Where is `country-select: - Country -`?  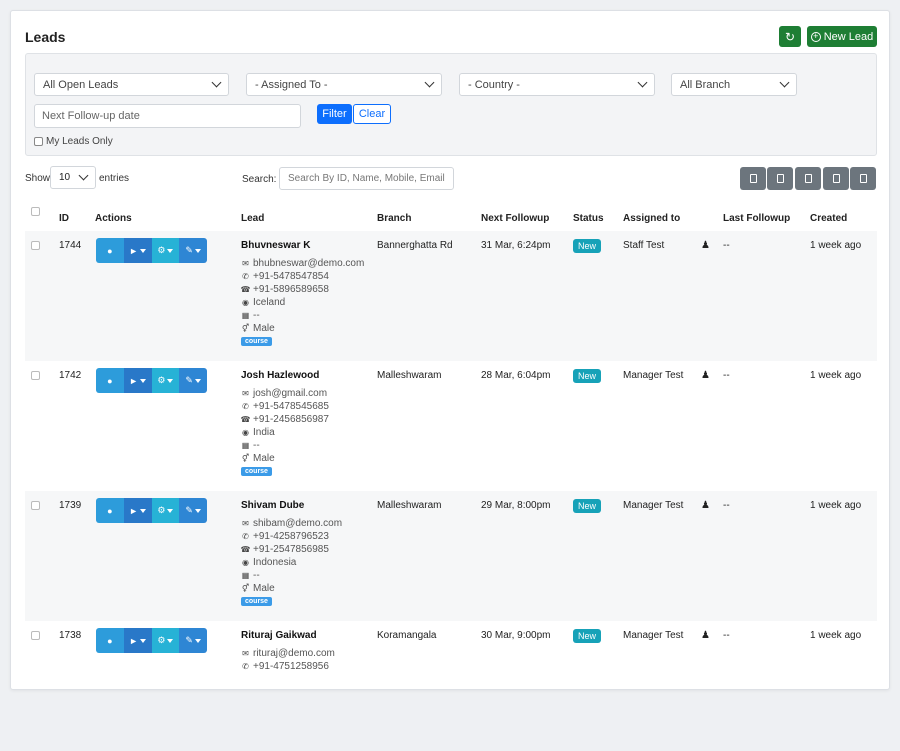 country-select: - Country - is located at coordinates (557, 84).